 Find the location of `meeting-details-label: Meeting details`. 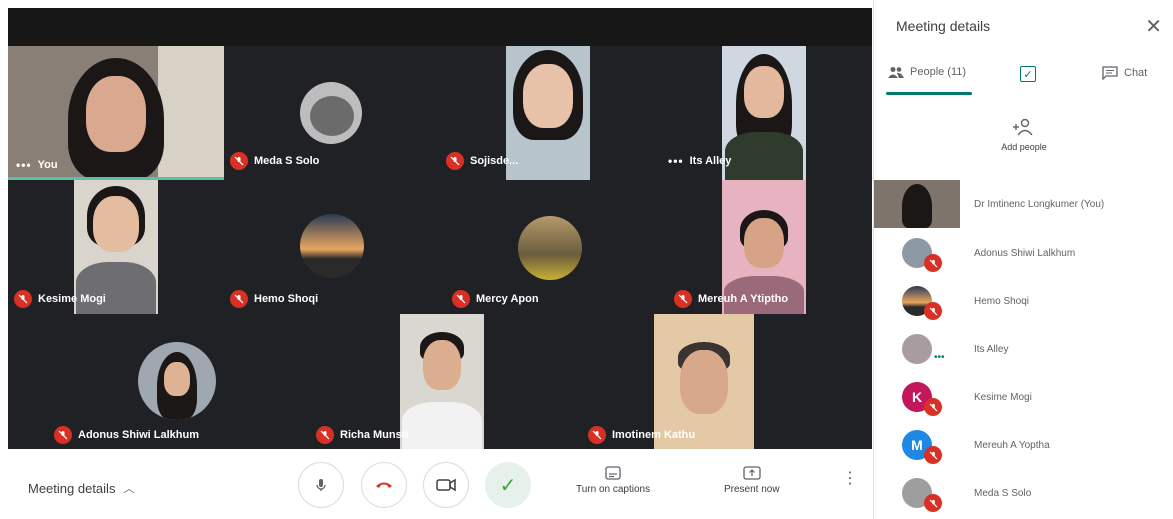

meeting-details-label: Meeting details is located at coordinates (72, 488).